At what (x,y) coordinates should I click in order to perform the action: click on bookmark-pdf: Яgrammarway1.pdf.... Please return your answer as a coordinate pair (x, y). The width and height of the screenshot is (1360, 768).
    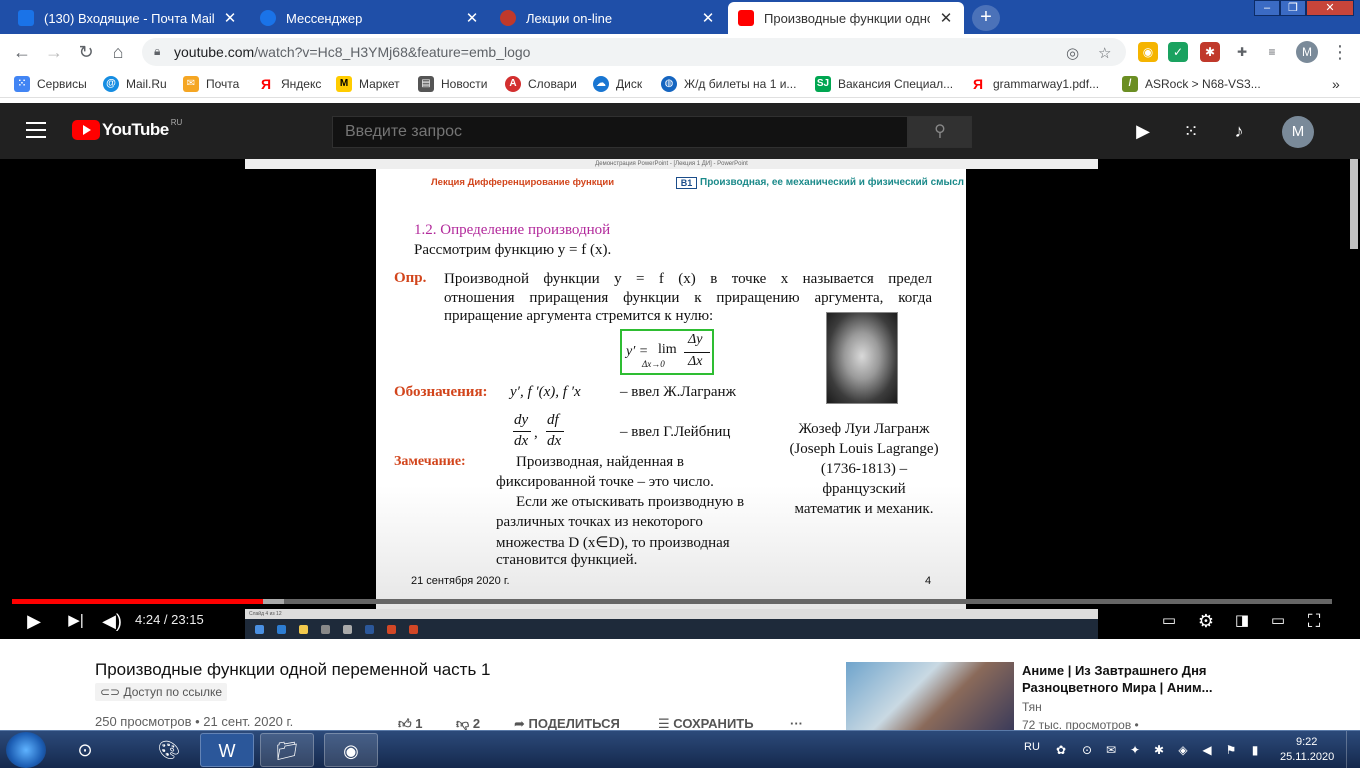
    Looking at the image, I should click on (1034, 84).